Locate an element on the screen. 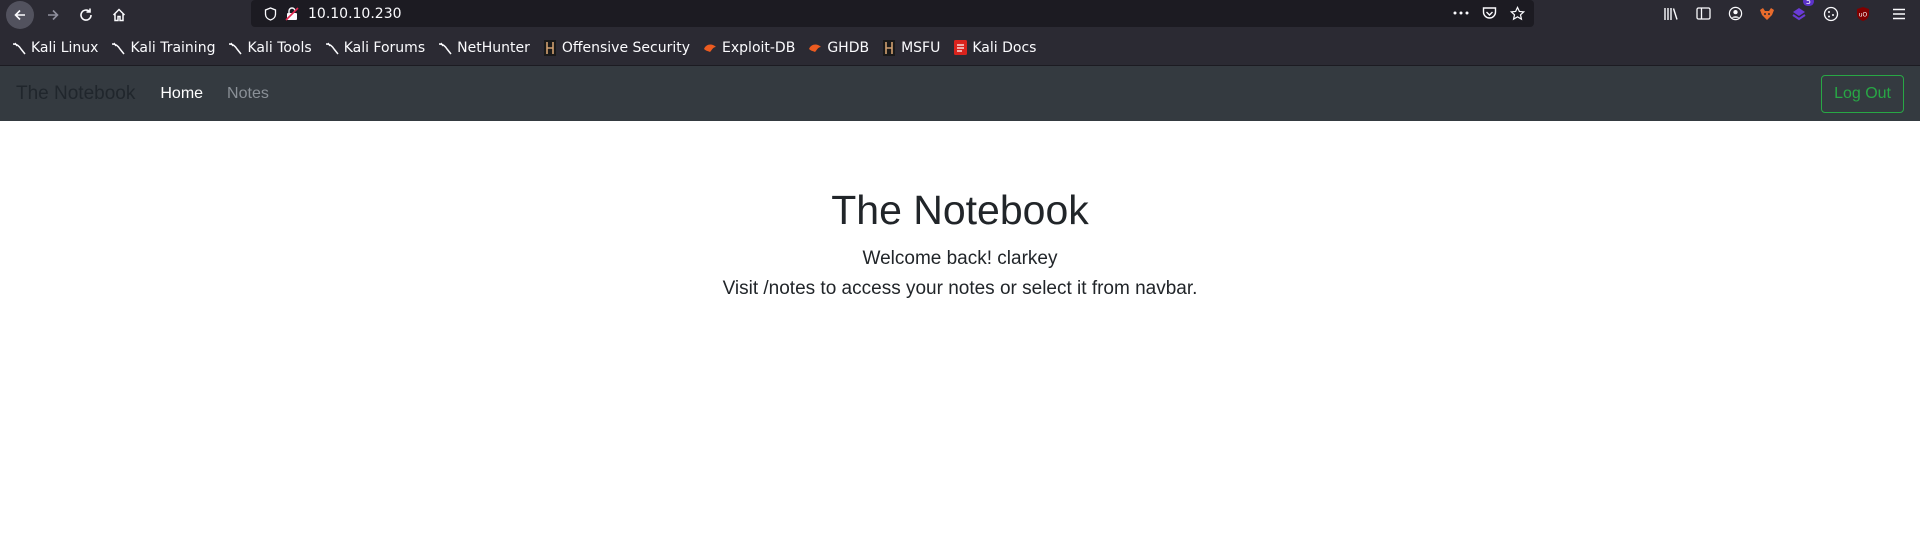 This screenshot has width=1920, height=548. bookmark-label: Kali Forums is located at coordinates (384, 47).